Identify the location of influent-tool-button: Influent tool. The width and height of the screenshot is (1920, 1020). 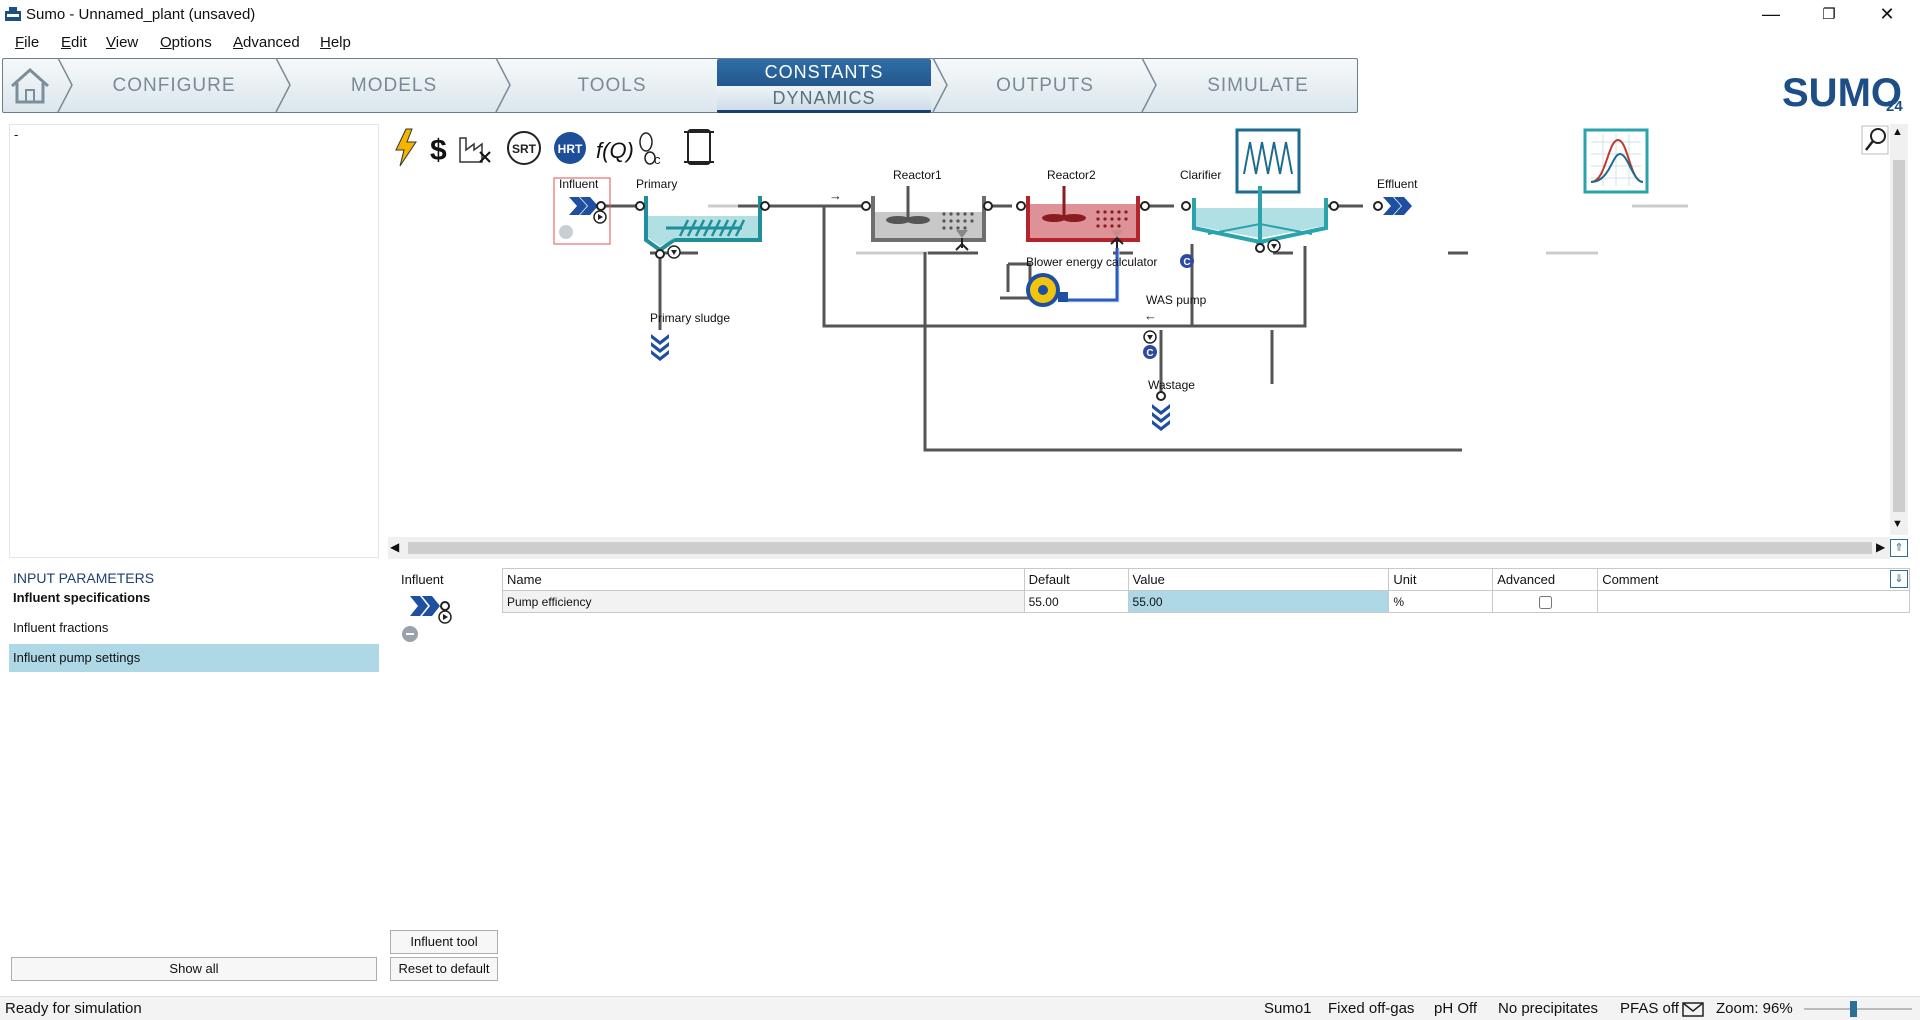
(444, 942).